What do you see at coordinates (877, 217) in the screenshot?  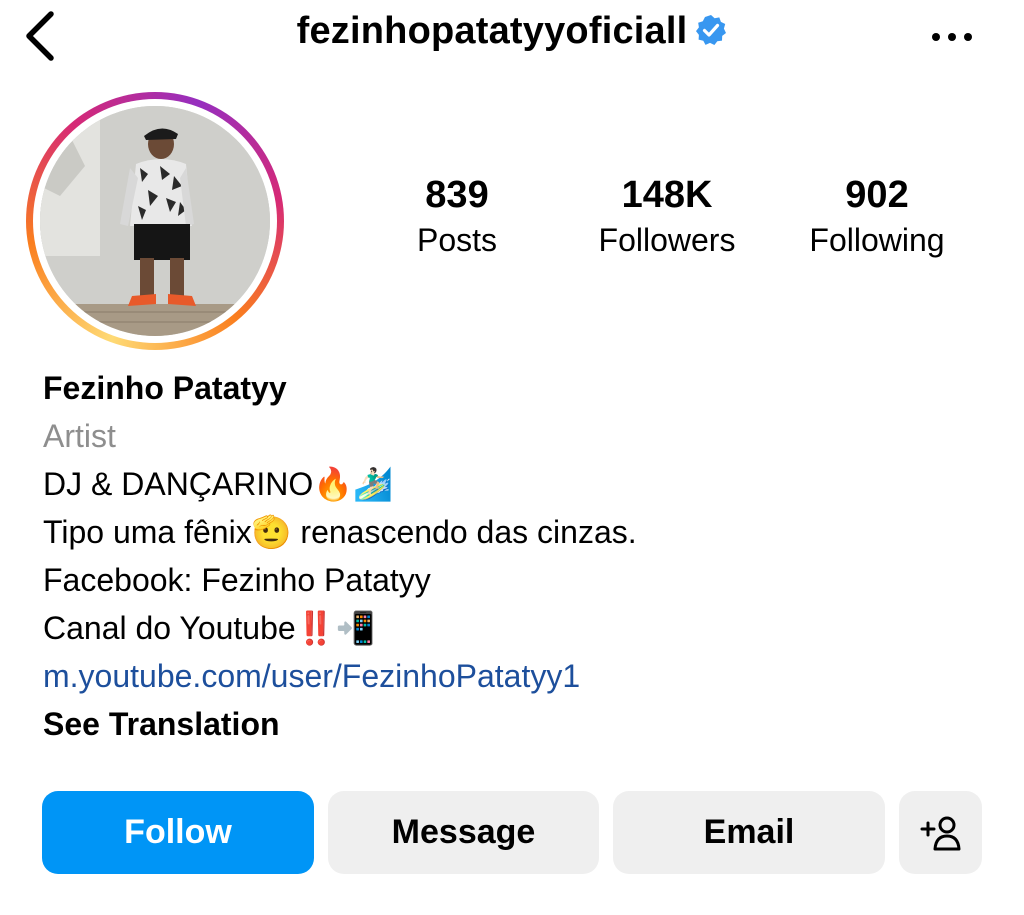 I see `stat-following: 902 Following` at bounding box center [877, 217].